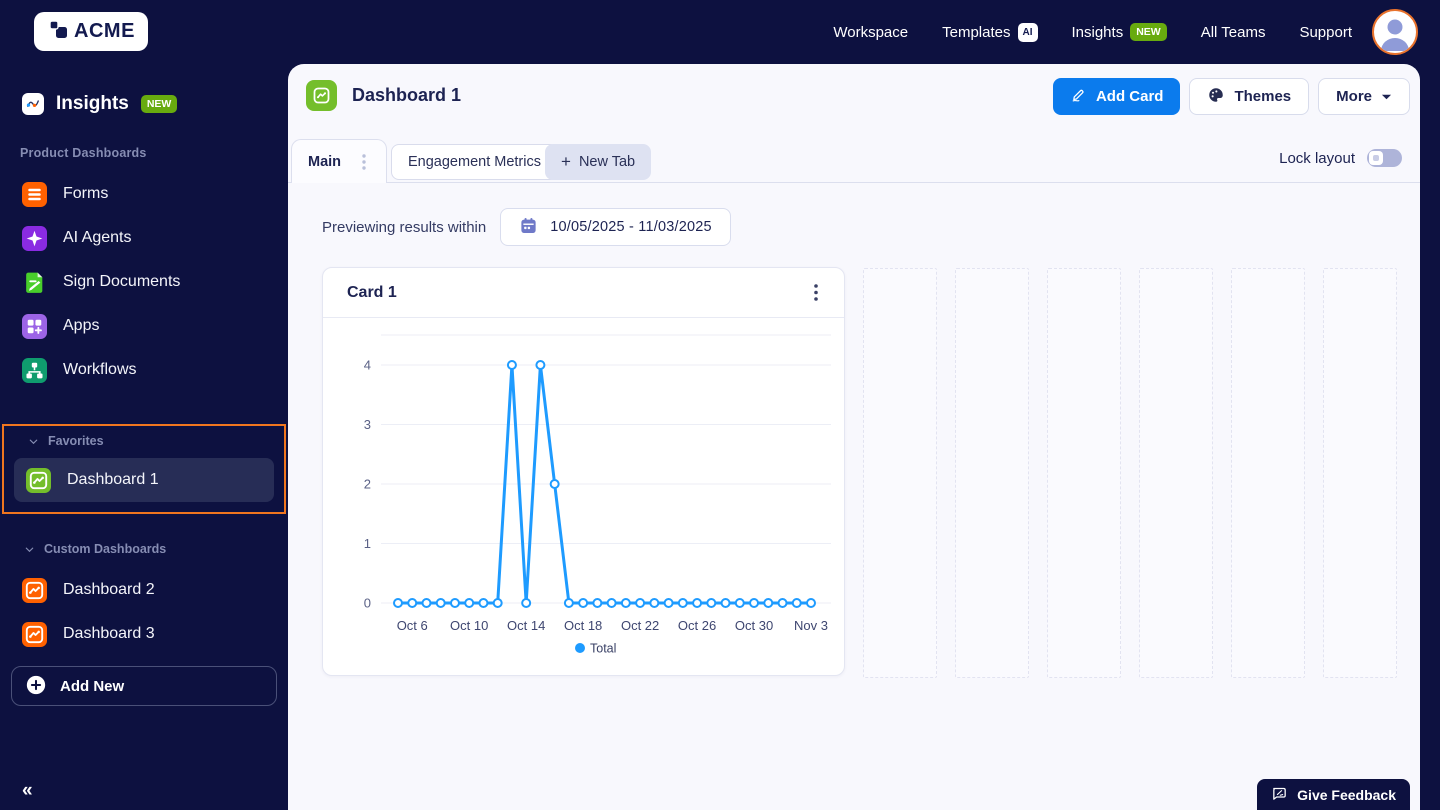  Describe the element at coordinates (1148, 32) in the screenshot. I see `new-badge: NEW` at that location.